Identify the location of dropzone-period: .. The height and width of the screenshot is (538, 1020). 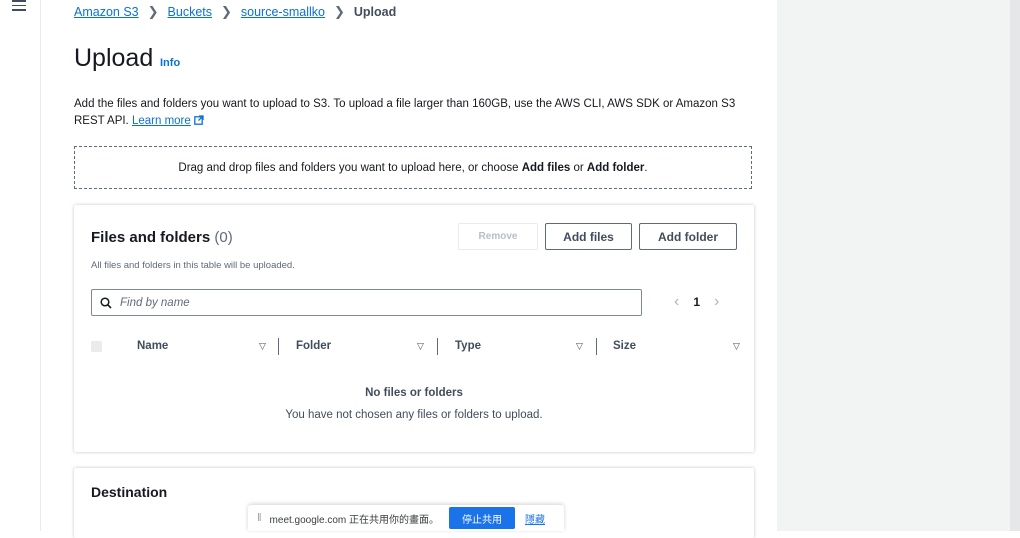
(646, 167).